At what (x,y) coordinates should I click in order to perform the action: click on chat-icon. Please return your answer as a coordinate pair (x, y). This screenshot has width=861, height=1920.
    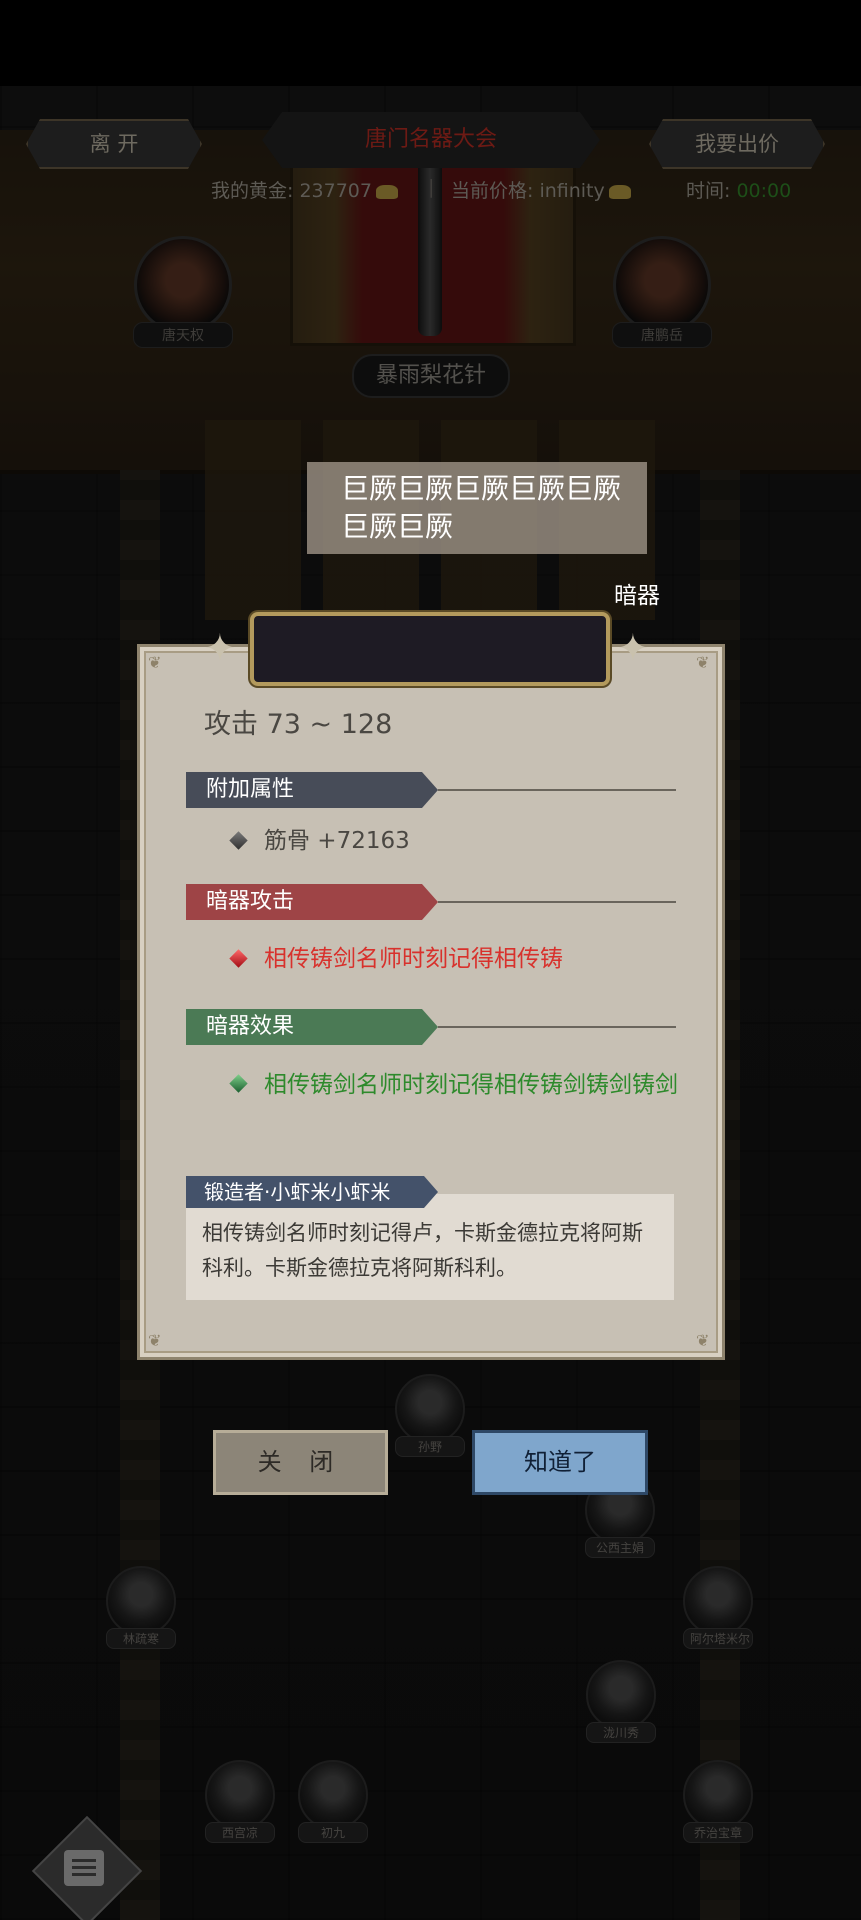
    Looking at the image, I should click on (84, 1868).